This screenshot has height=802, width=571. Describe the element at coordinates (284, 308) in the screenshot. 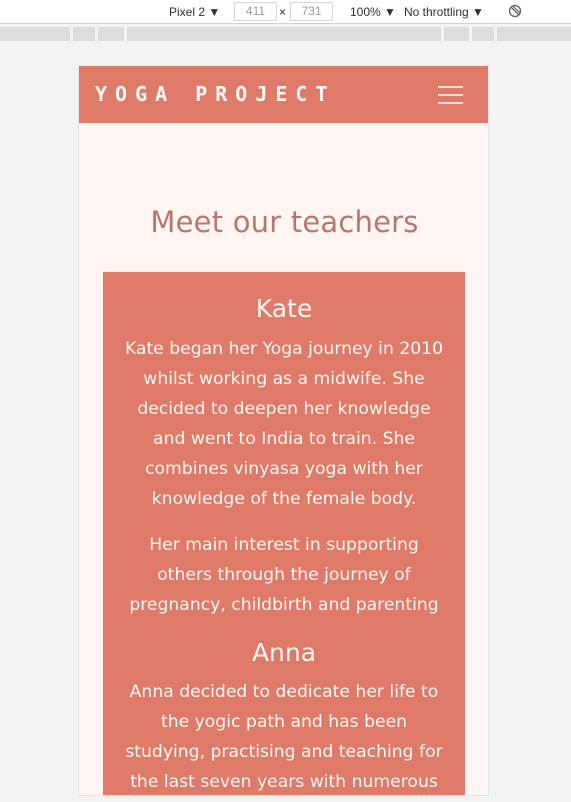

I see `teacher-name: Kate` at that location.